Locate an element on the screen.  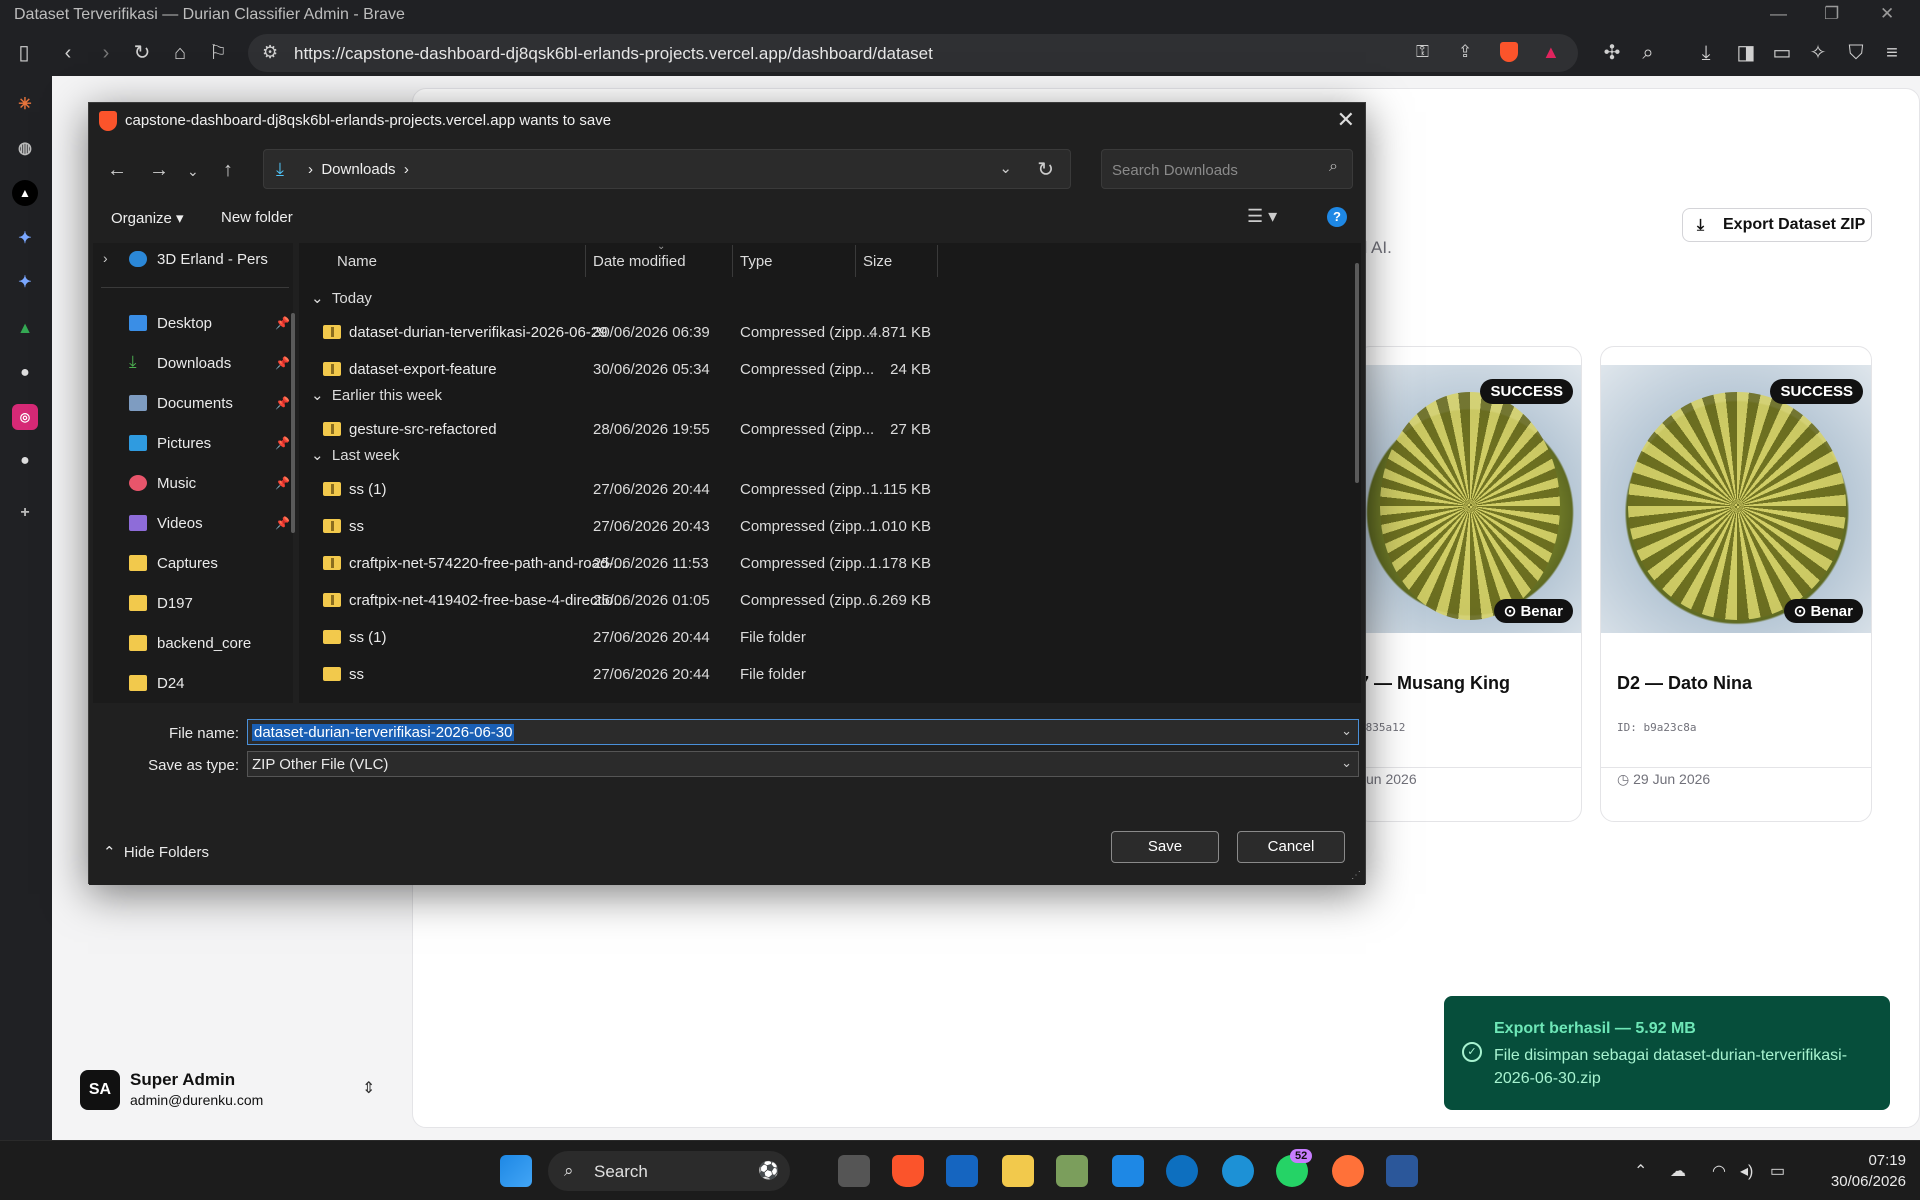
back-icon: ‹ is located at coordinates (68, 53).